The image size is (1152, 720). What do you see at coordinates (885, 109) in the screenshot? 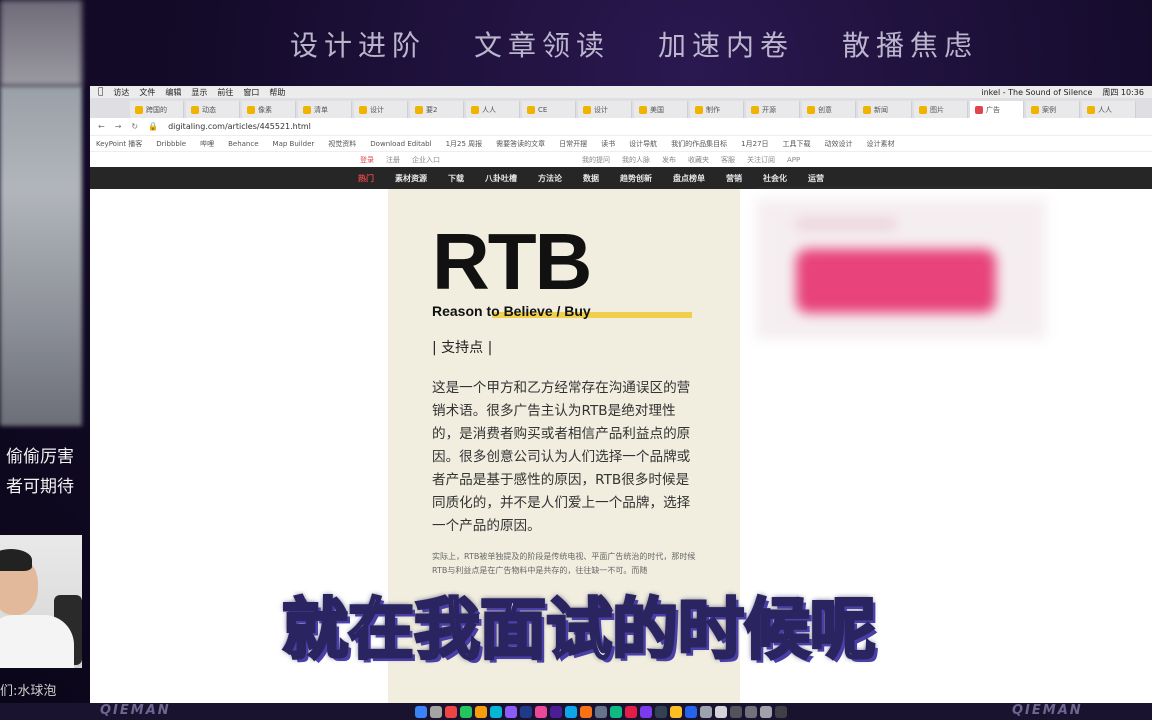
I see `browser-tab: 新闻` at bounding box center [885, 109].